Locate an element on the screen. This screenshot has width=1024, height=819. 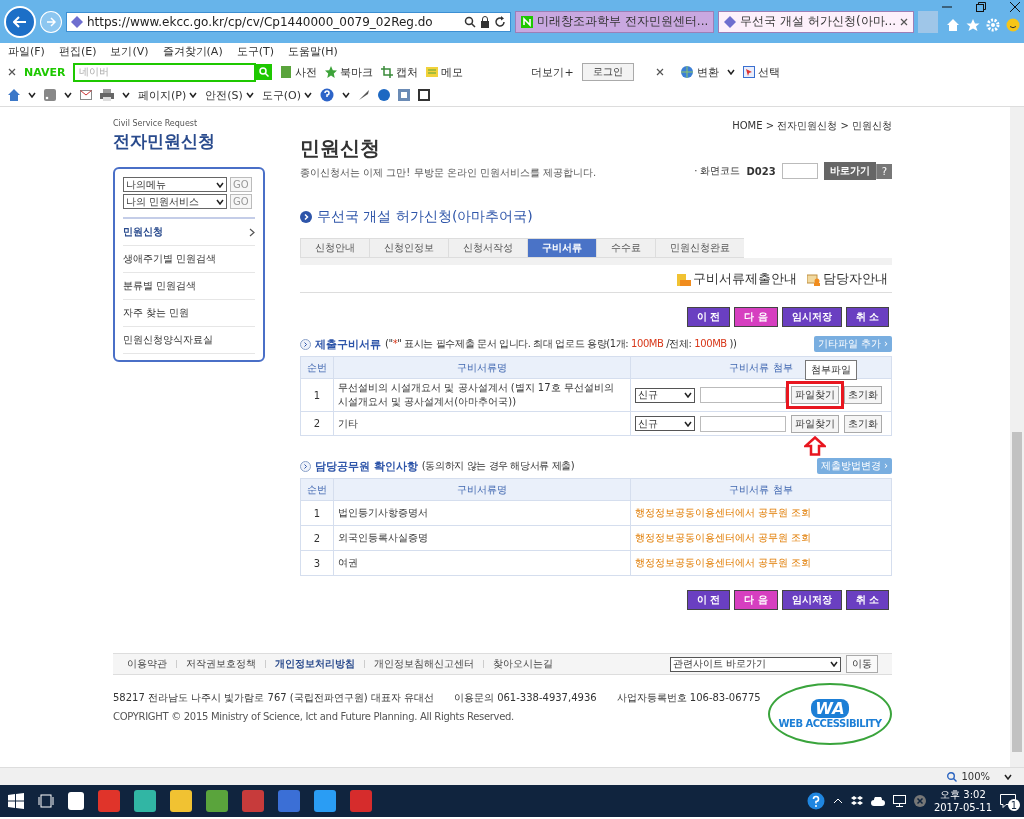
network-icon is located at coordinates (899, 801).